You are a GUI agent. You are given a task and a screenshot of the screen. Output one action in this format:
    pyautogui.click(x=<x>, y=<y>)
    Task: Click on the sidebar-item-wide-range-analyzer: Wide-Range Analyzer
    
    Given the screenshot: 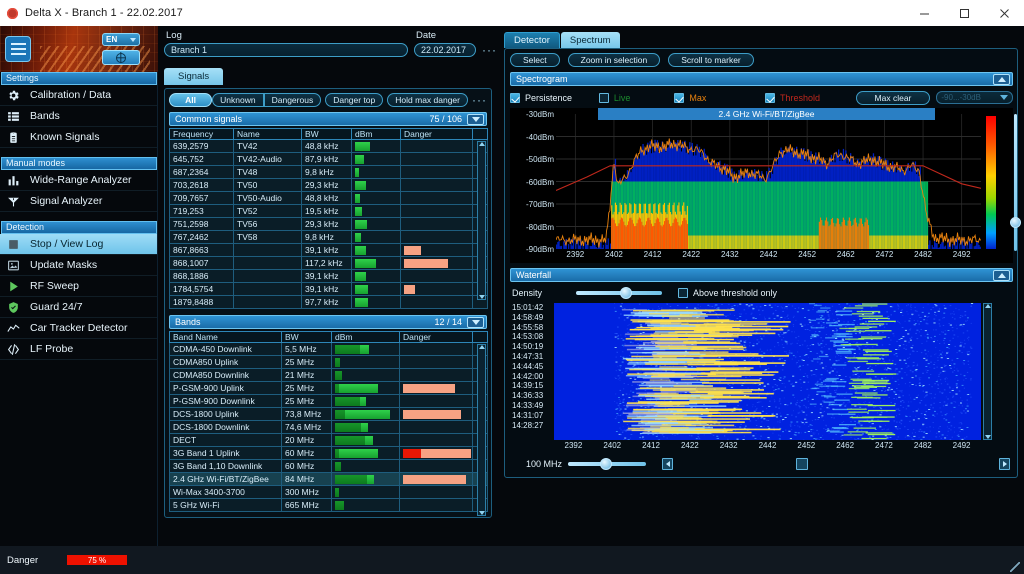 What is the action you would take?
    pyautogui.click(x=78, y=180)
    